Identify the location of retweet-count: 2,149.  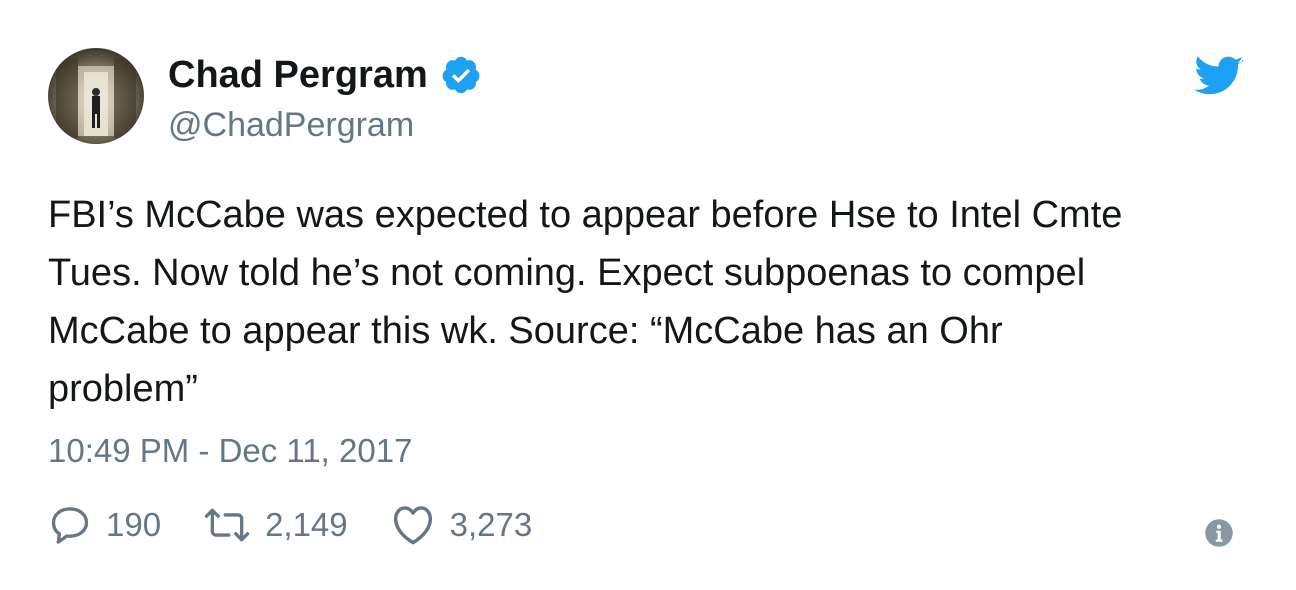
(306, 524).